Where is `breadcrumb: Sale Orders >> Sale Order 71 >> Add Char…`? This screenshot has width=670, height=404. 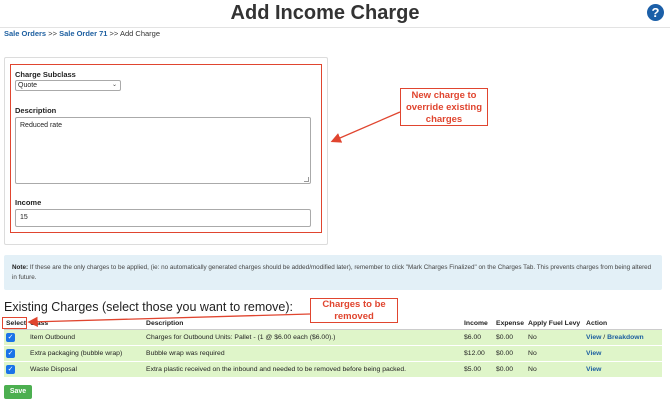
breadcrumb: Sale Orders >> Sale Order 71 >> Add Char… is located at coordinates (82, 33).